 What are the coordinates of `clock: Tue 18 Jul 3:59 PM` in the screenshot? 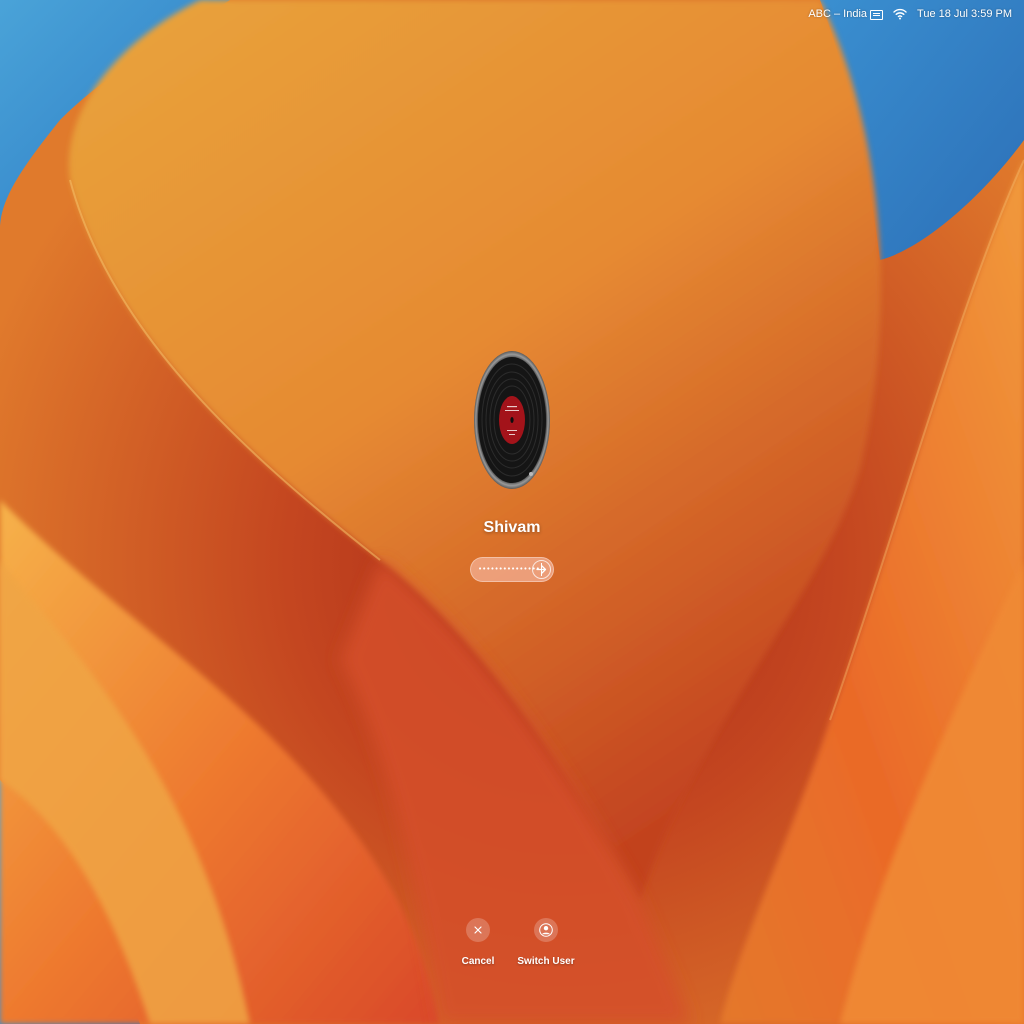 It's located at (964, 14).